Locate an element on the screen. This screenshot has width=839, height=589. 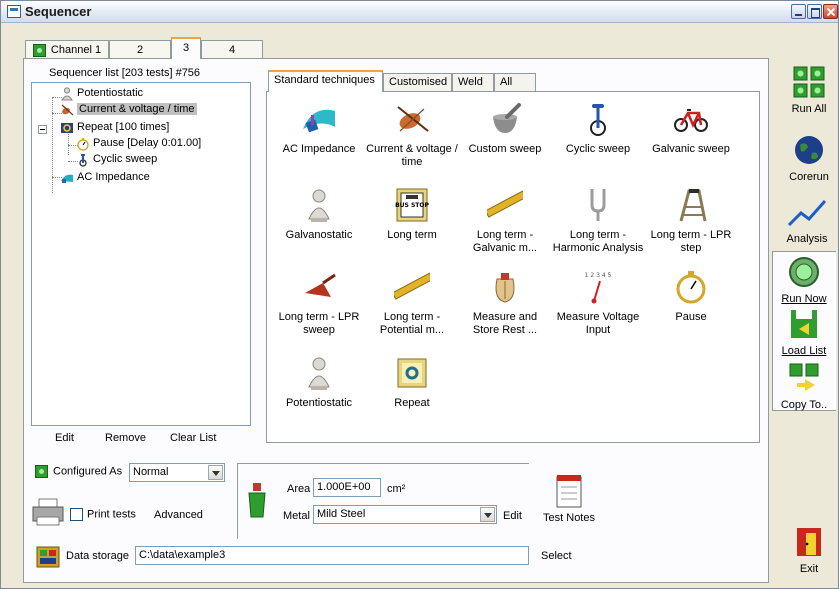
tab-weld: Weld is located at coordinates (473, 82).